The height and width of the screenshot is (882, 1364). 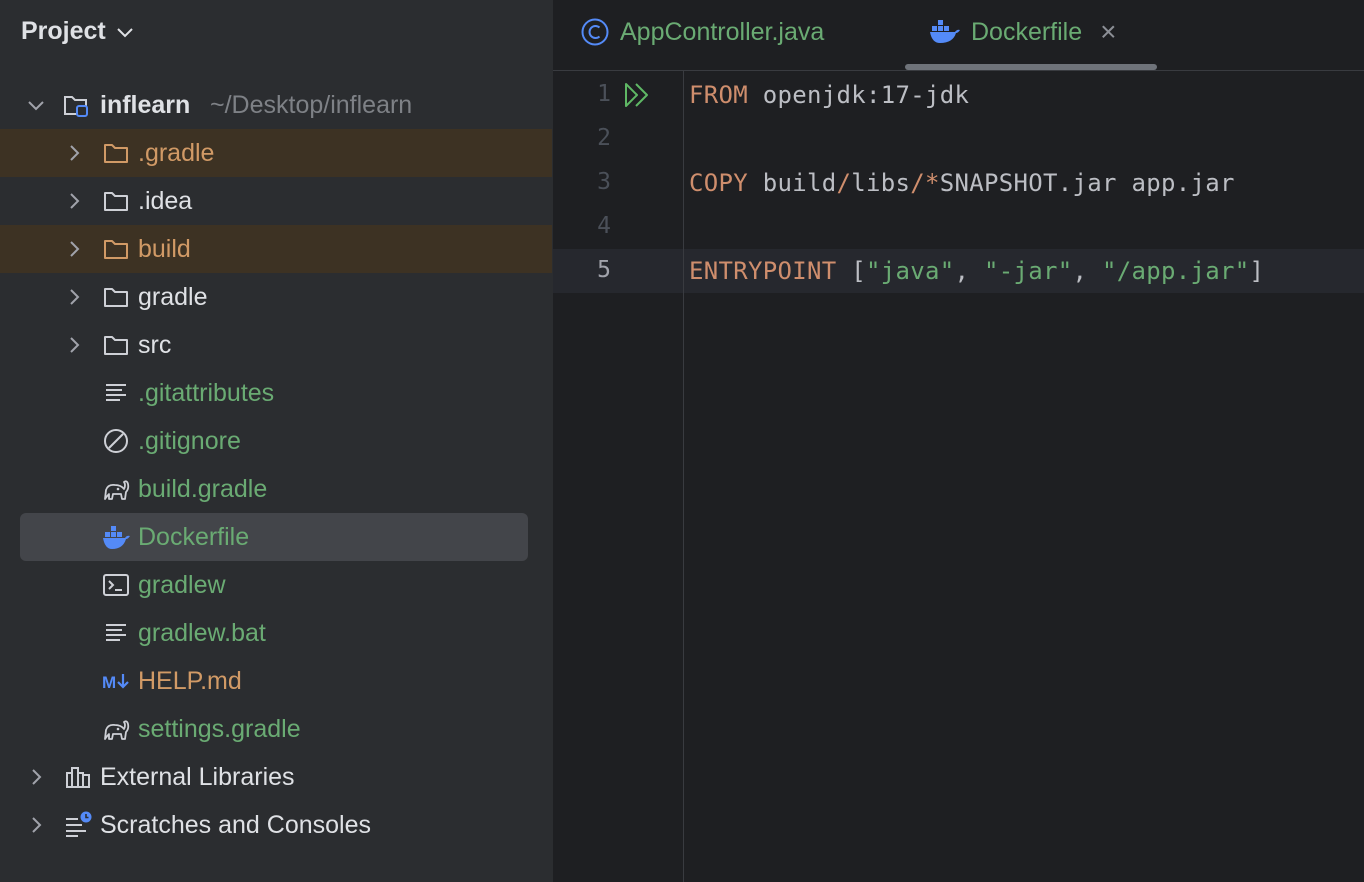 I want to click on code-token: SNAPSHOT.jar app.jar, so click(x=1087, y=183).